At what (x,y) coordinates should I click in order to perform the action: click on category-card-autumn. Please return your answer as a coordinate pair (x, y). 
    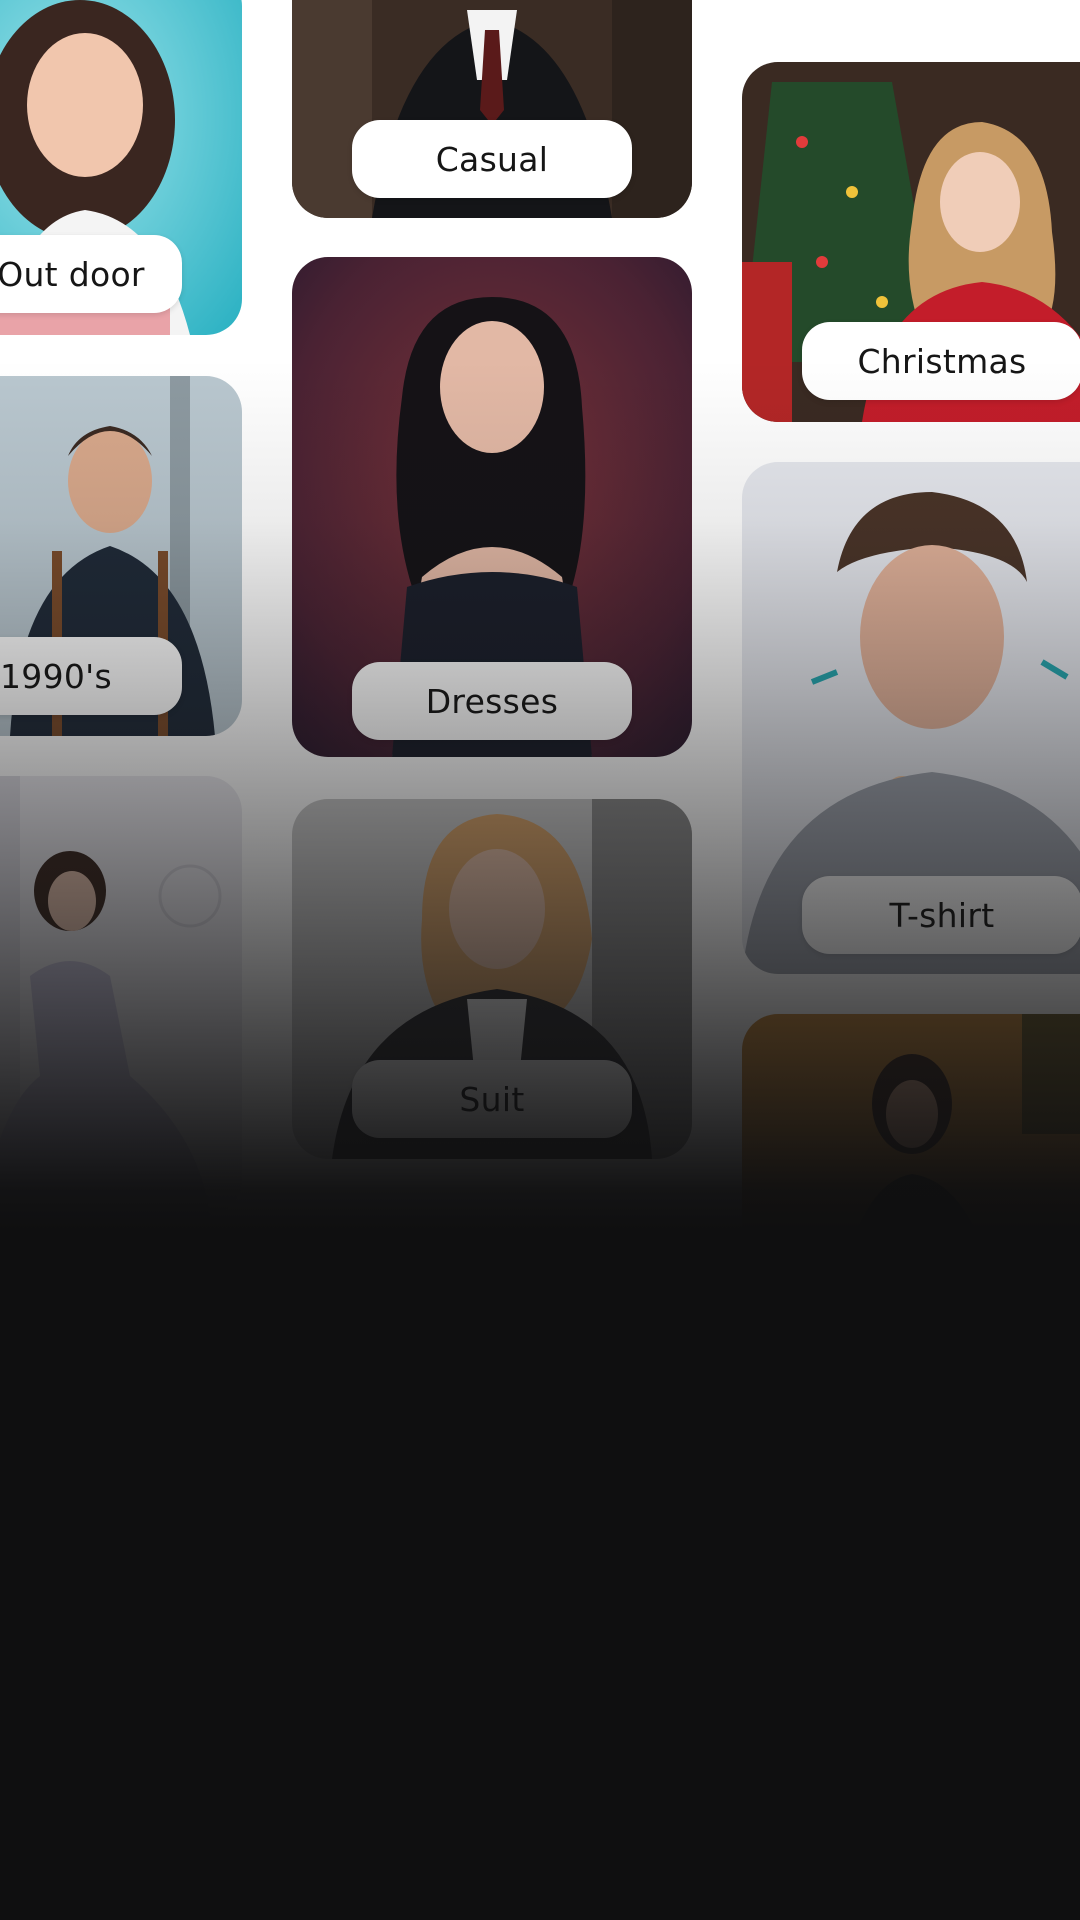
    Looking at the image, I should click on (911, 1174).